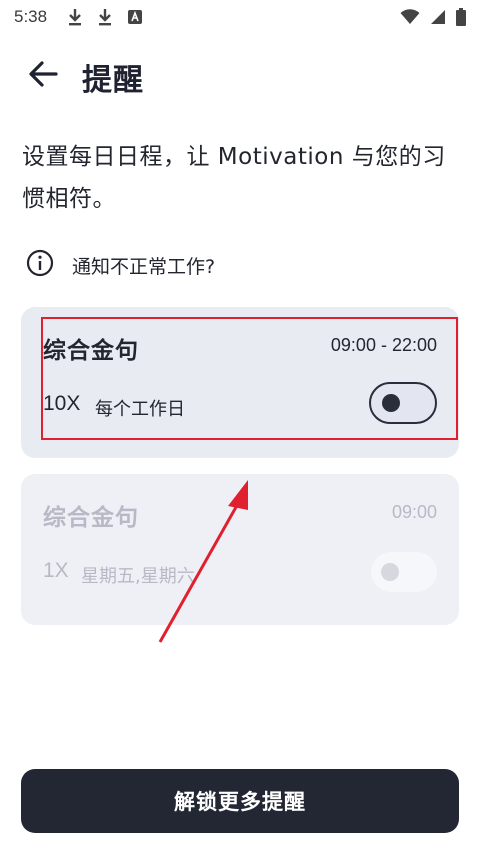 This screenshot has height=855, width=480. Describe the element at coordinates (234, 178) in the screenshot. I see `page-description: 设置每日日程，让 Motivation 与您的习惯相符。` at that location.